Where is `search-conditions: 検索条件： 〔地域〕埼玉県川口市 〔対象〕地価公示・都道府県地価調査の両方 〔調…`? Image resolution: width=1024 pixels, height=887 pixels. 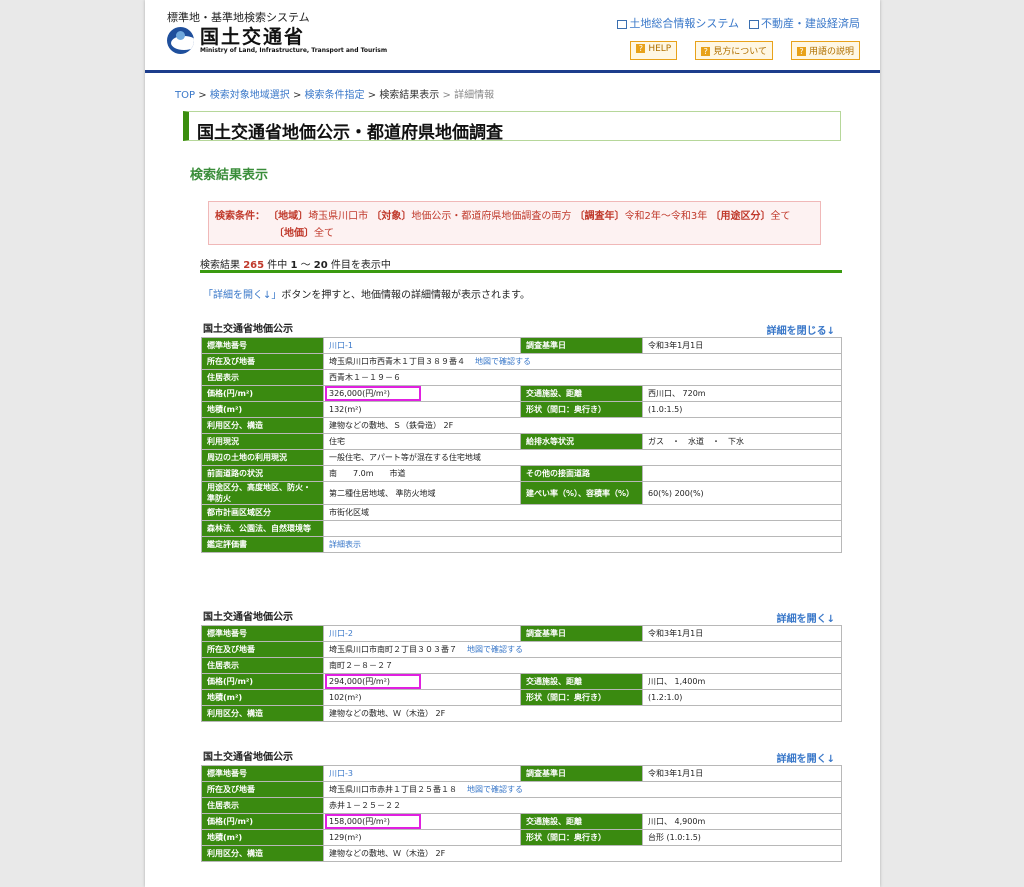 search-conditions: 検索条件： 〔地域〕埼玉県川口市 〔対象〕地価公示・都道府県地価調査の両方 〔調… is located at coordinates (514, 223).